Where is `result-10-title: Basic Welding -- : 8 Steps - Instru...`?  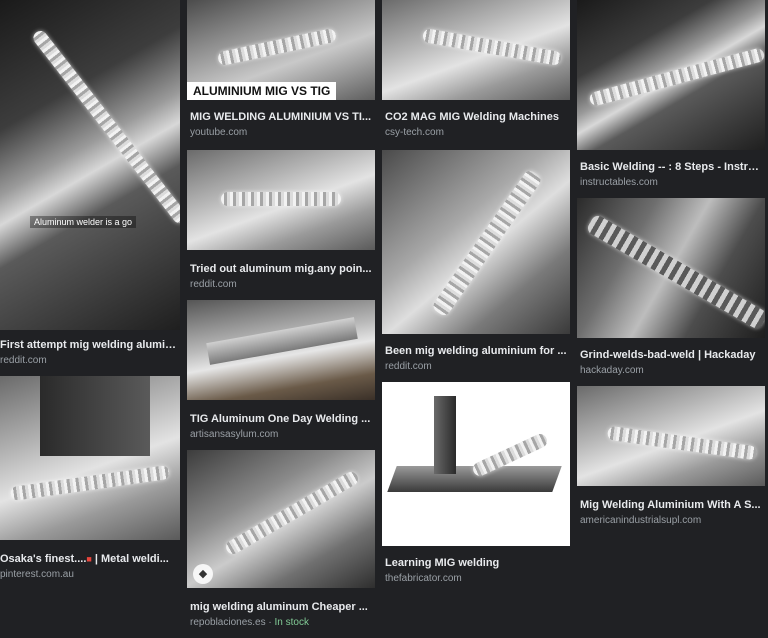
result-10-title: Basic Welding -- : 8 Steps - Instru... is located at coordinates (671, 167).